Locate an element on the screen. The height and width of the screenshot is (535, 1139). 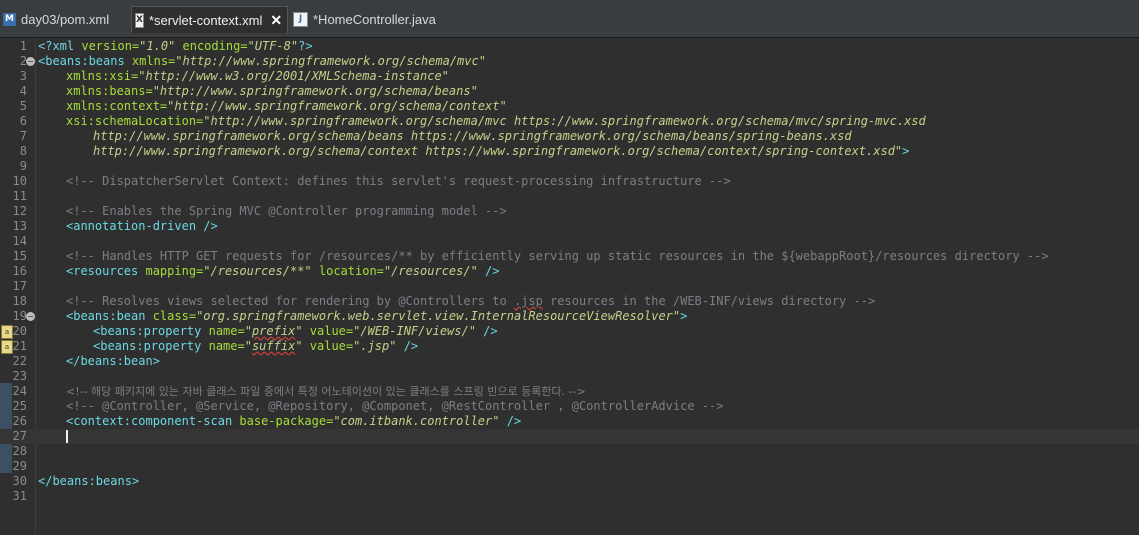
code-line-17: 17 is located at coordinates (569, 286).